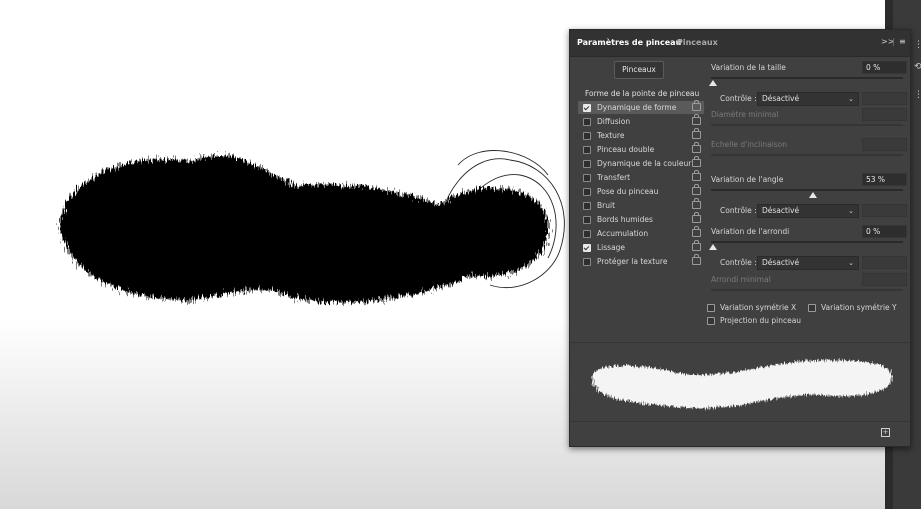 Image resolution: width=921 pixels, height=509 pixels. I want to click on checkbox-smoothing, so click(587, 248).